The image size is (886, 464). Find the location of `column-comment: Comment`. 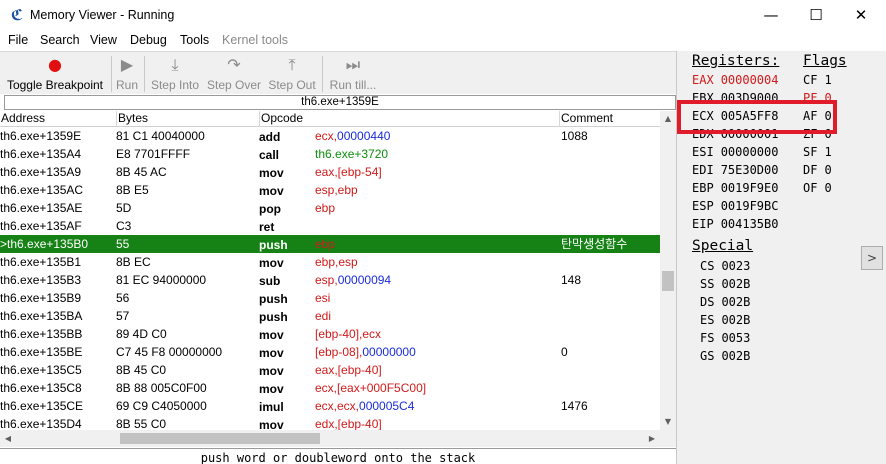

column-comment: Comment is located at coordinates (609, 119).